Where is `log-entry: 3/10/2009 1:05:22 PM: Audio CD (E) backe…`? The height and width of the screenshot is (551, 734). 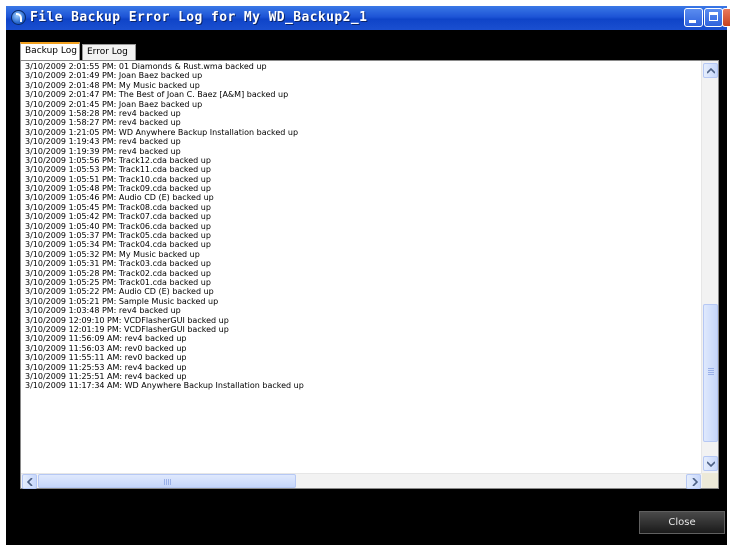
log-entry: 3/10/2009 1:05:22 PM: Audio CD (E) backe… is located at coordinates (119, 292).